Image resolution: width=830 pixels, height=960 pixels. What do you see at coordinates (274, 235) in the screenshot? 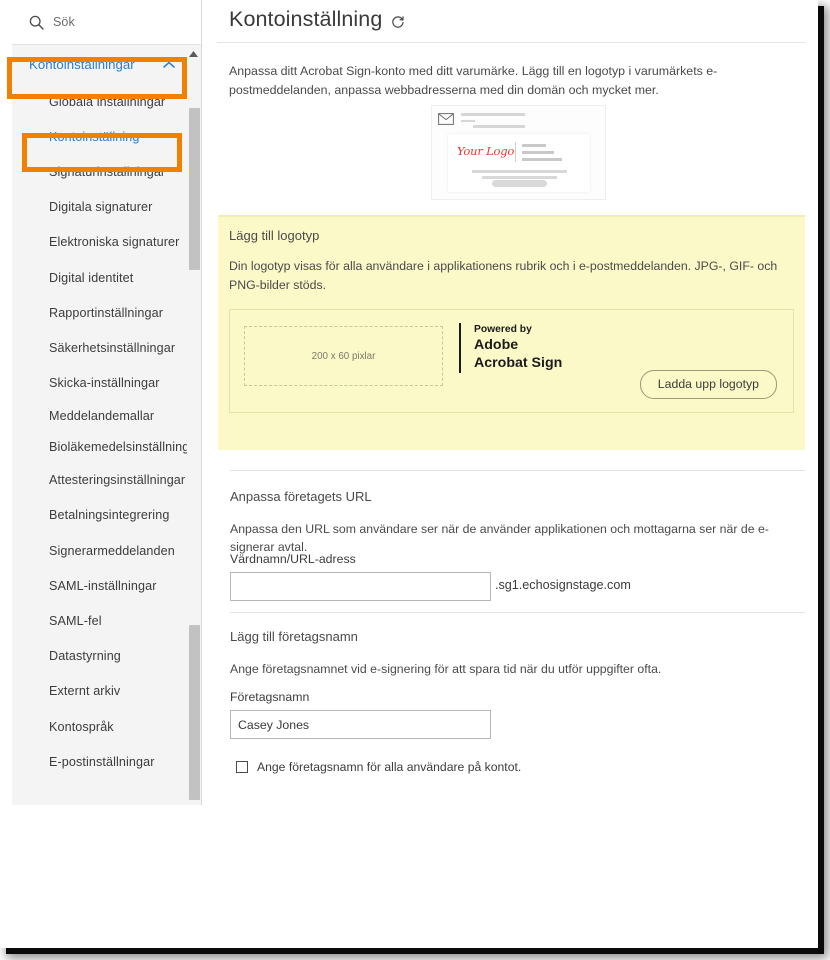
I see `add-logo-heading: Lägg till logotyp` at bounding box center [274, 235].